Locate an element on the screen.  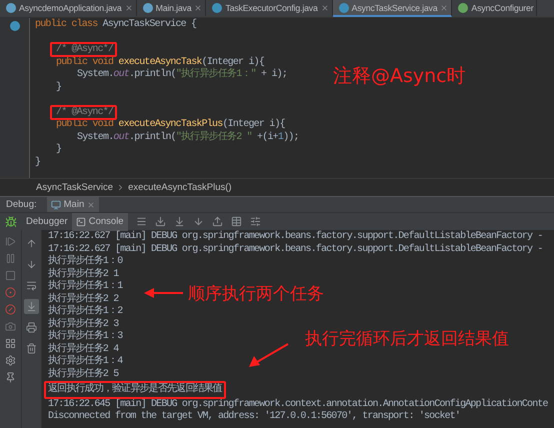
console-line: 执行异步任务2 5 is located at coordinates (83, 374).